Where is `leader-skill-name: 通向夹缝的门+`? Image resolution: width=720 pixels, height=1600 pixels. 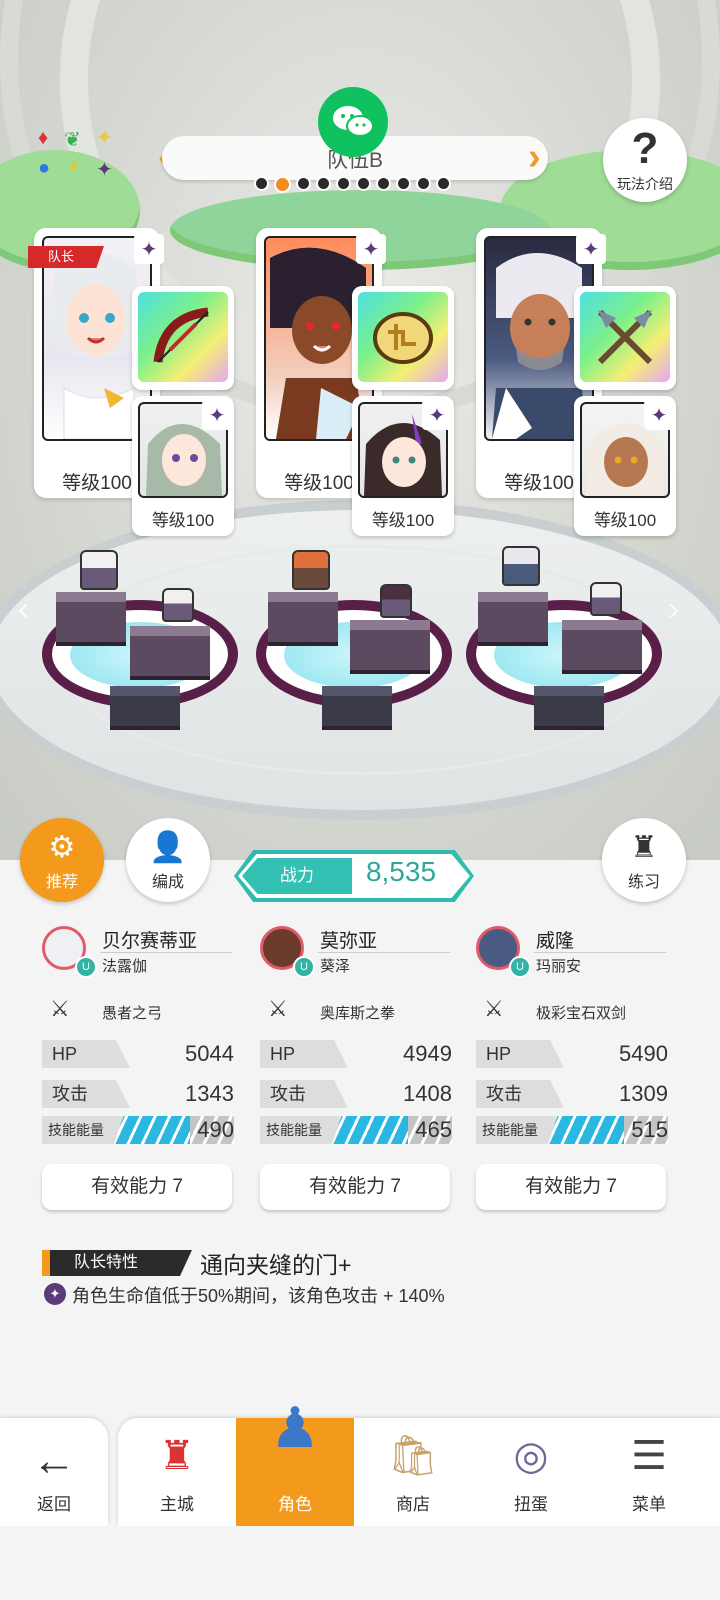 leader-skill-name: 通向夹缝的门+ is located at coordinates (275, 1263).